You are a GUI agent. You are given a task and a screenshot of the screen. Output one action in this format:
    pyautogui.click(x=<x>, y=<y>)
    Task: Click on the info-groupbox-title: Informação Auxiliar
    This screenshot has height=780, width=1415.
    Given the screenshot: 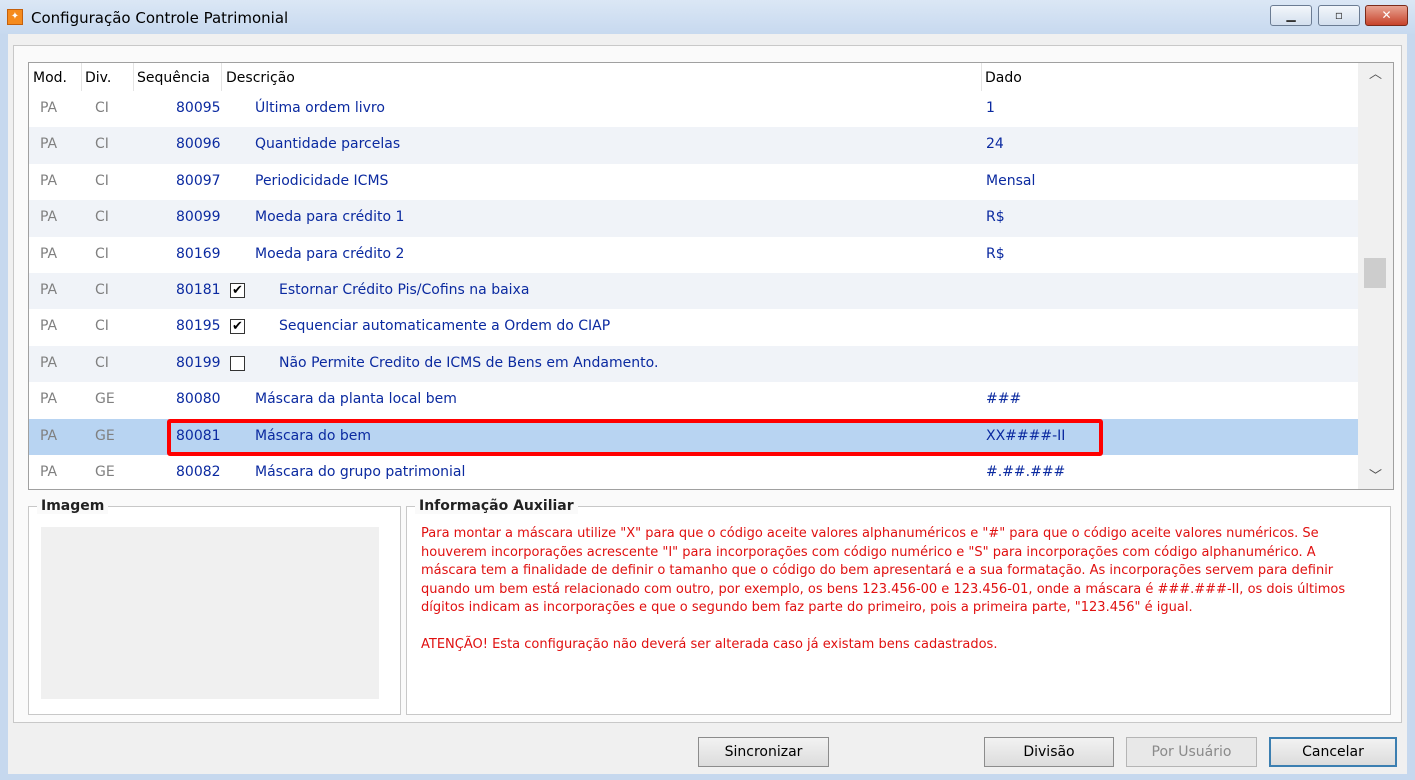 What is the action you would take?
    pyautogui.click(x=496, y=506)
    